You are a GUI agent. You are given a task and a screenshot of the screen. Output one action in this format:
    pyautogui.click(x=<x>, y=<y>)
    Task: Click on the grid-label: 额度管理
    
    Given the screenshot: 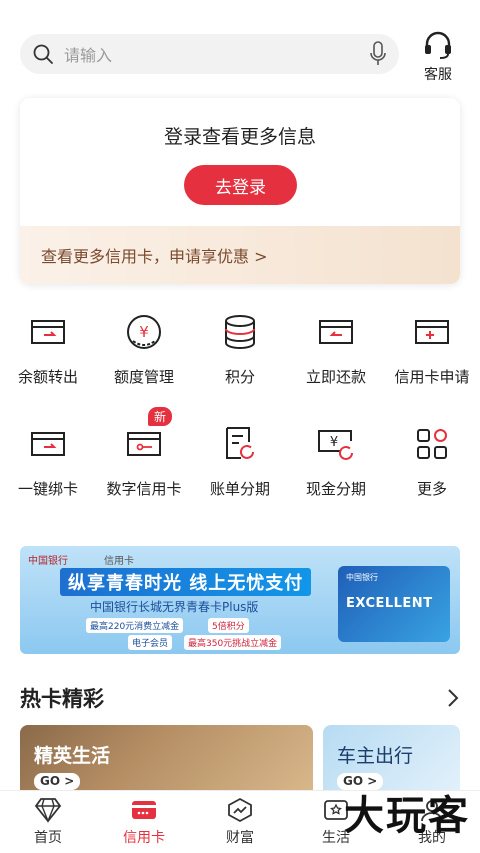 What is the action you would take?
    pyautogui.click(x=143, y=377)
    